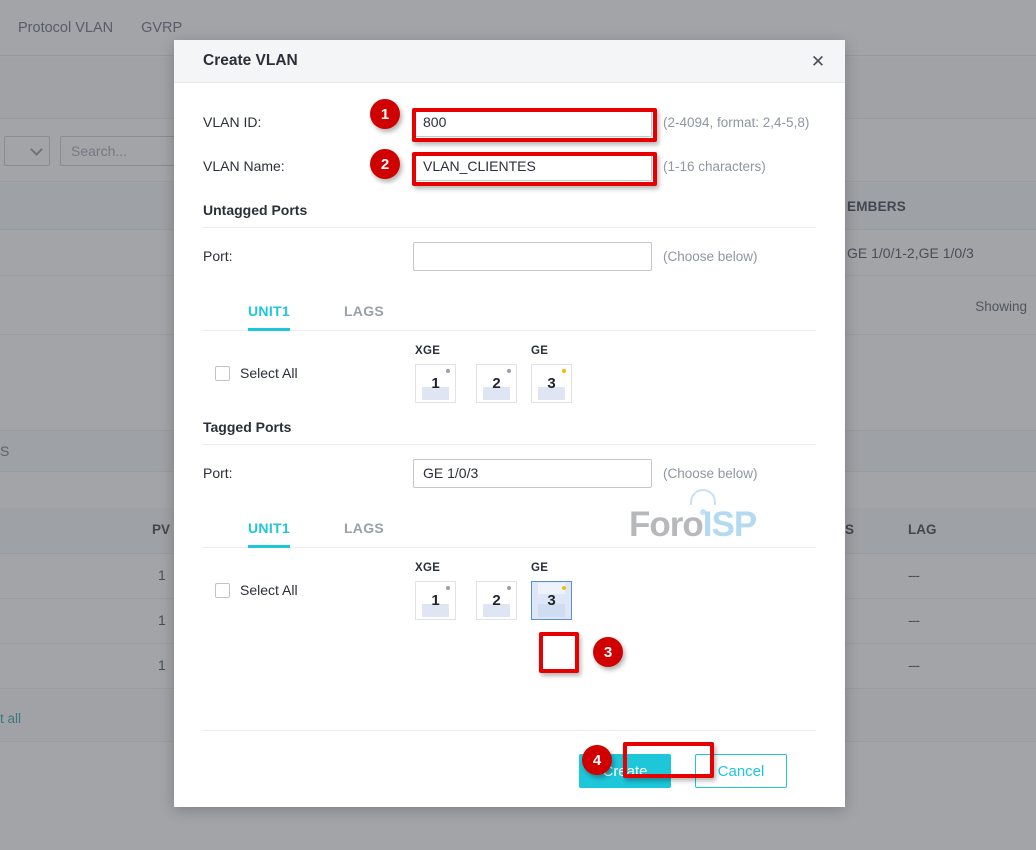  Describe the element at coordinates (597, 760) in the screenshot. I see `annotation-badge-4: 4` at that location.